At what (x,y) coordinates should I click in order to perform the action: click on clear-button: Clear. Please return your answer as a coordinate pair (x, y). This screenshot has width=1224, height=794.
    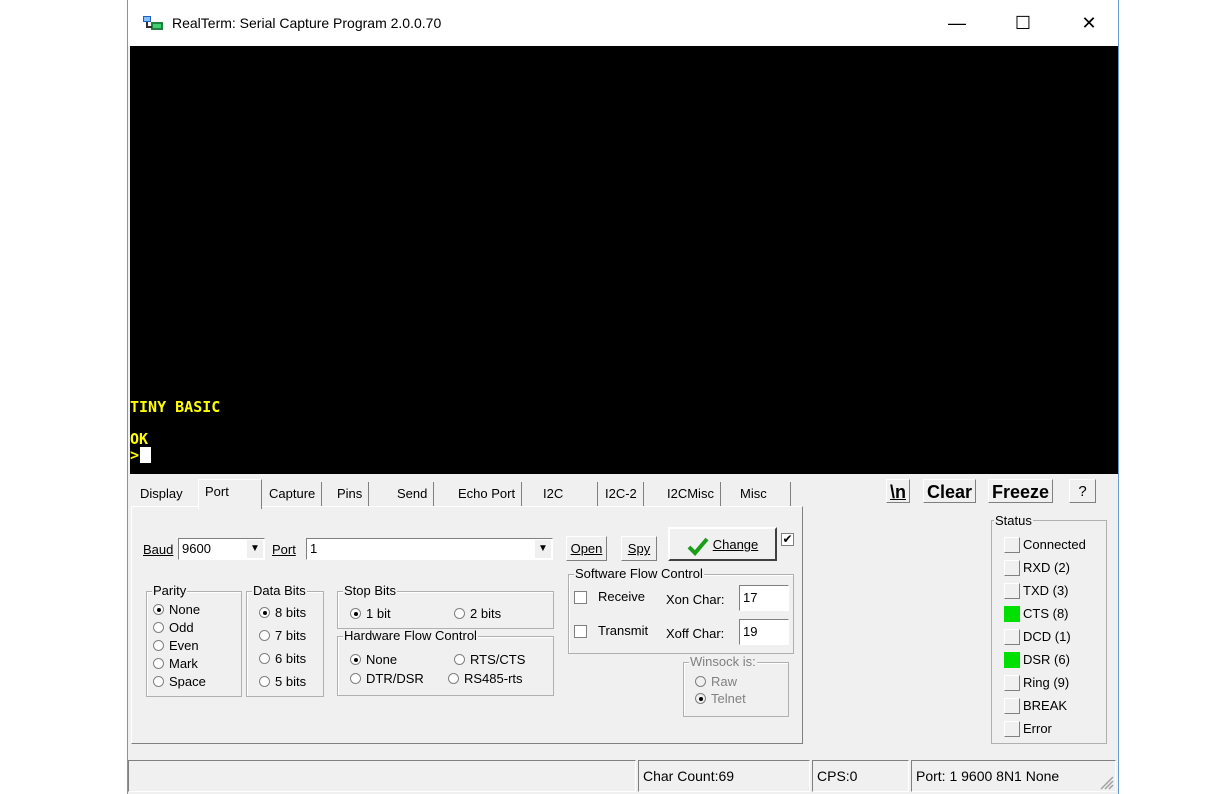
    Looking at the image, I should click on (950, 491).